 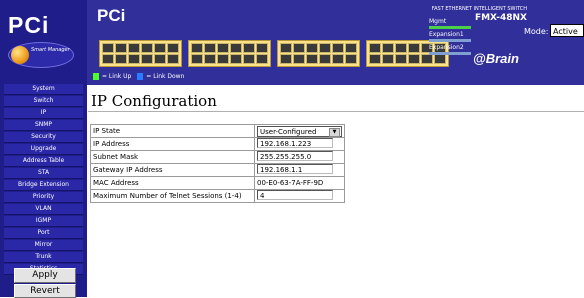 I want to click on field-cell: 192.168.1.1, so click(x=299, y=170).